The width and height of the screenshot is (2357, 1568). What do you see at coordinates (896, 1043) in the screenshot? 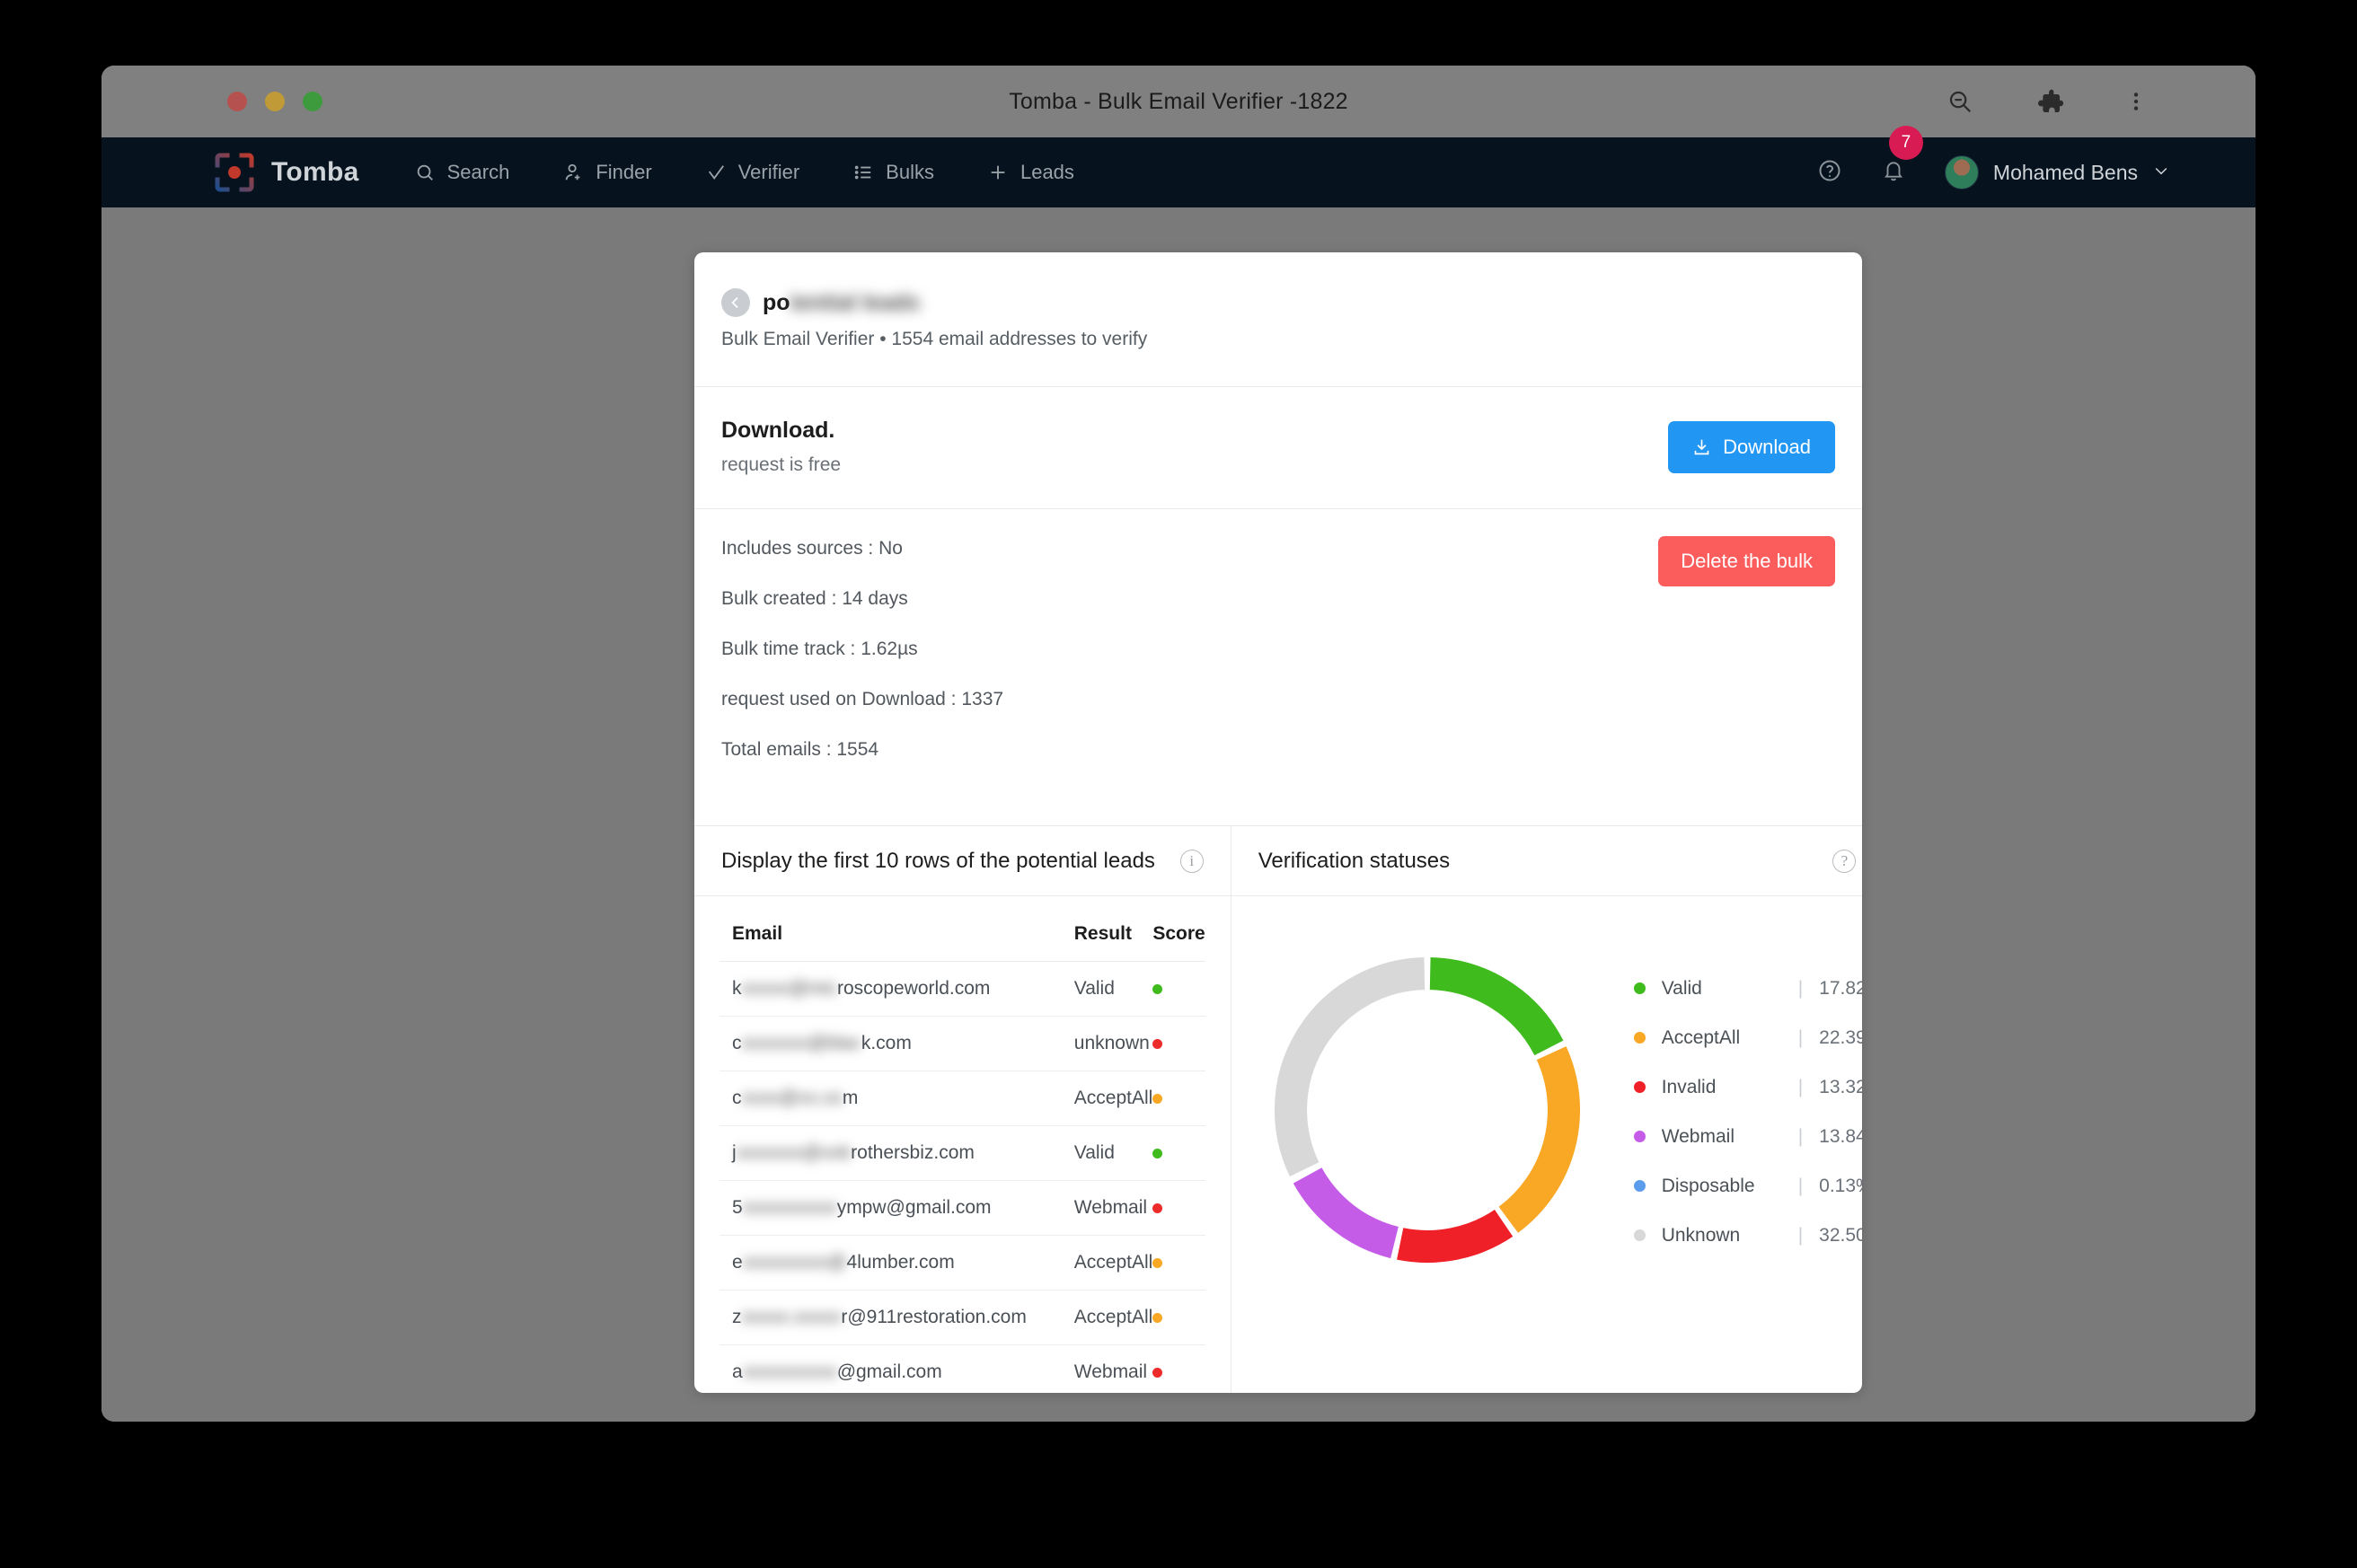
I see `cell-email: cxxxxxxx@black.com` at bounding box center [896, 1043].